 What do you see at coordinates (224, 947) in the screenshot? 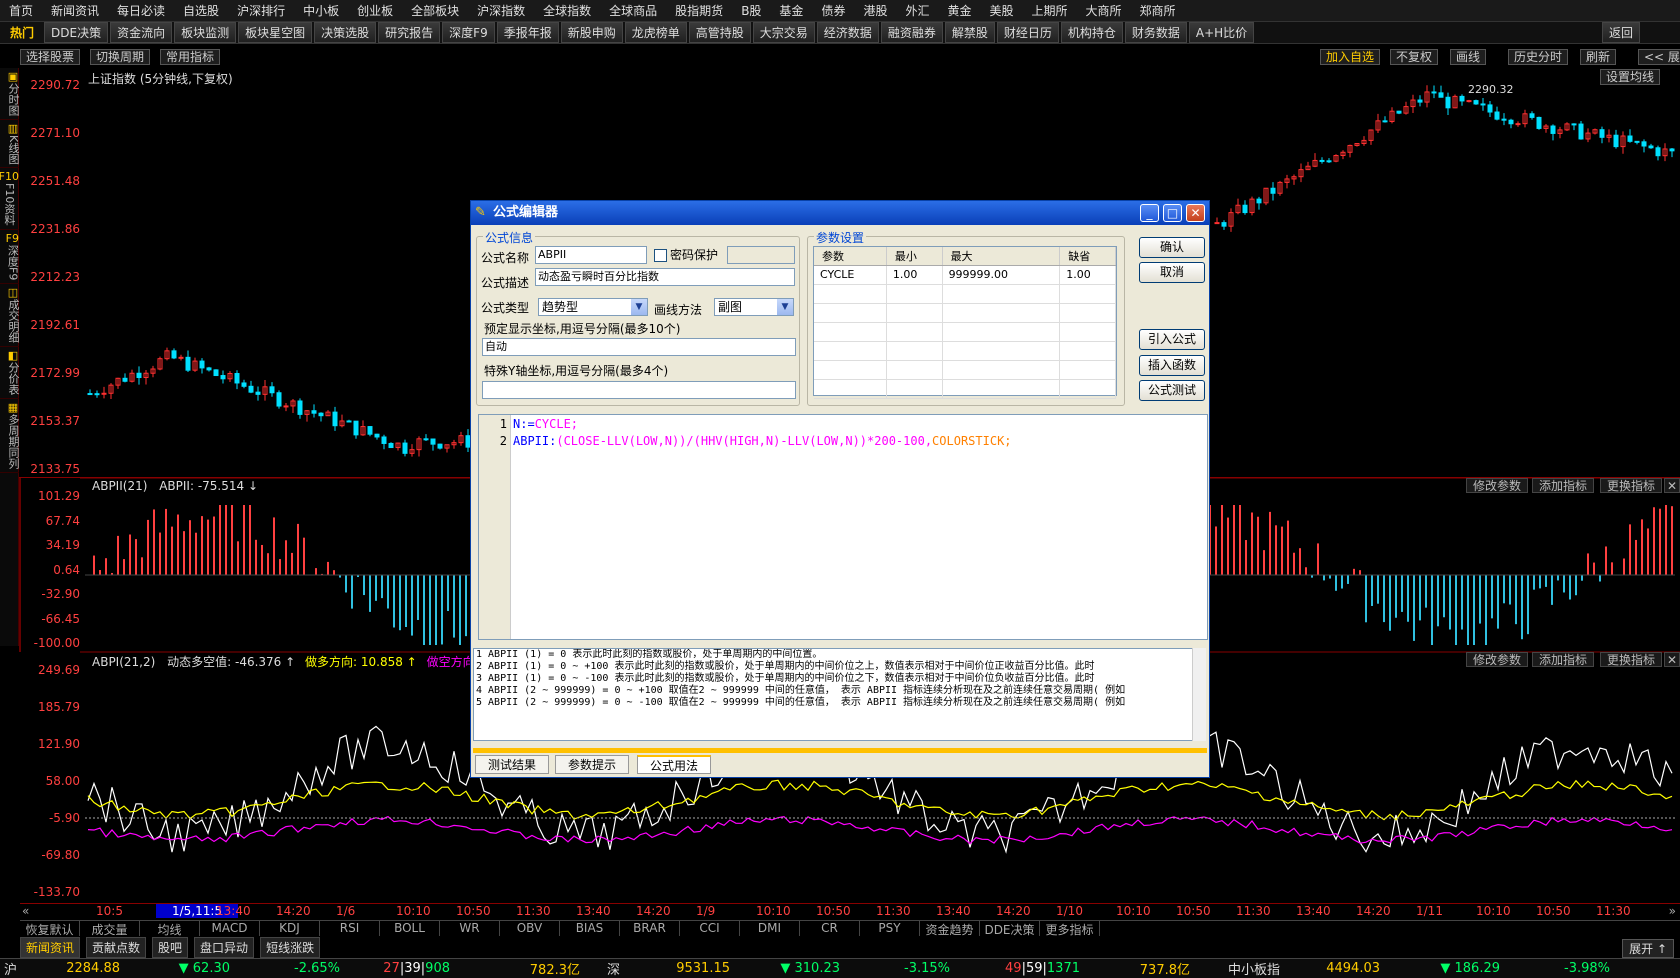
I see `news-tab: 盘口异动` at bounding box center [224, 947].